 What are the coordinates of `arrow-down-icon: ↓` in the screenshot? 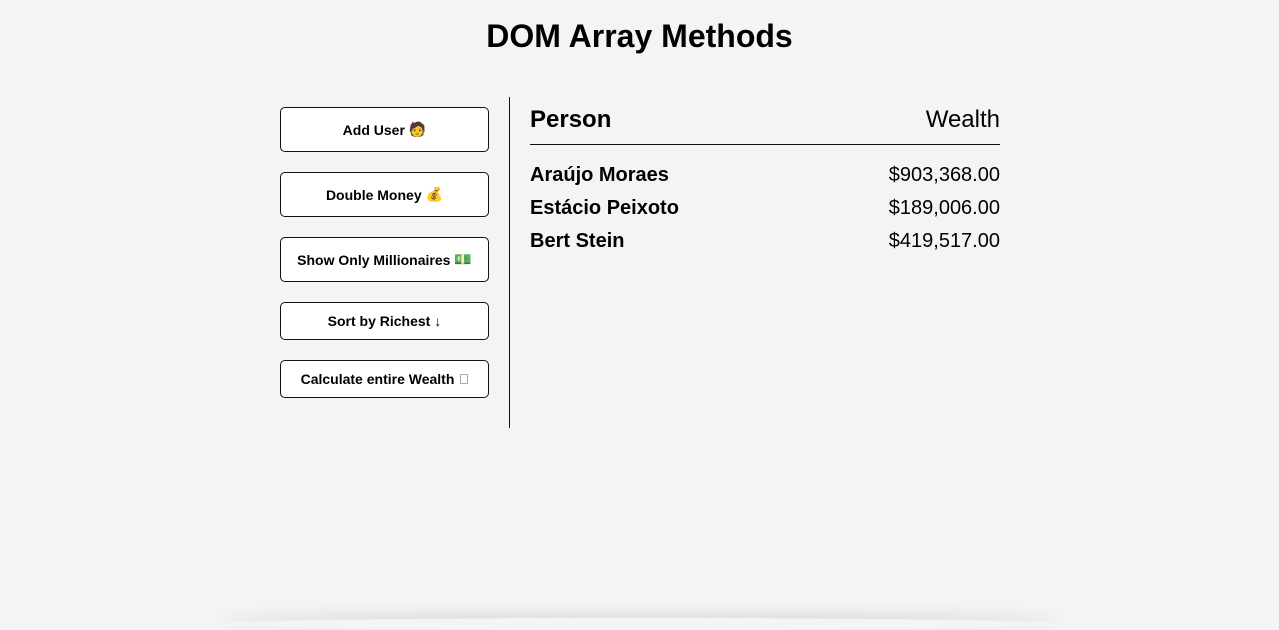 It's located at (438, 321).